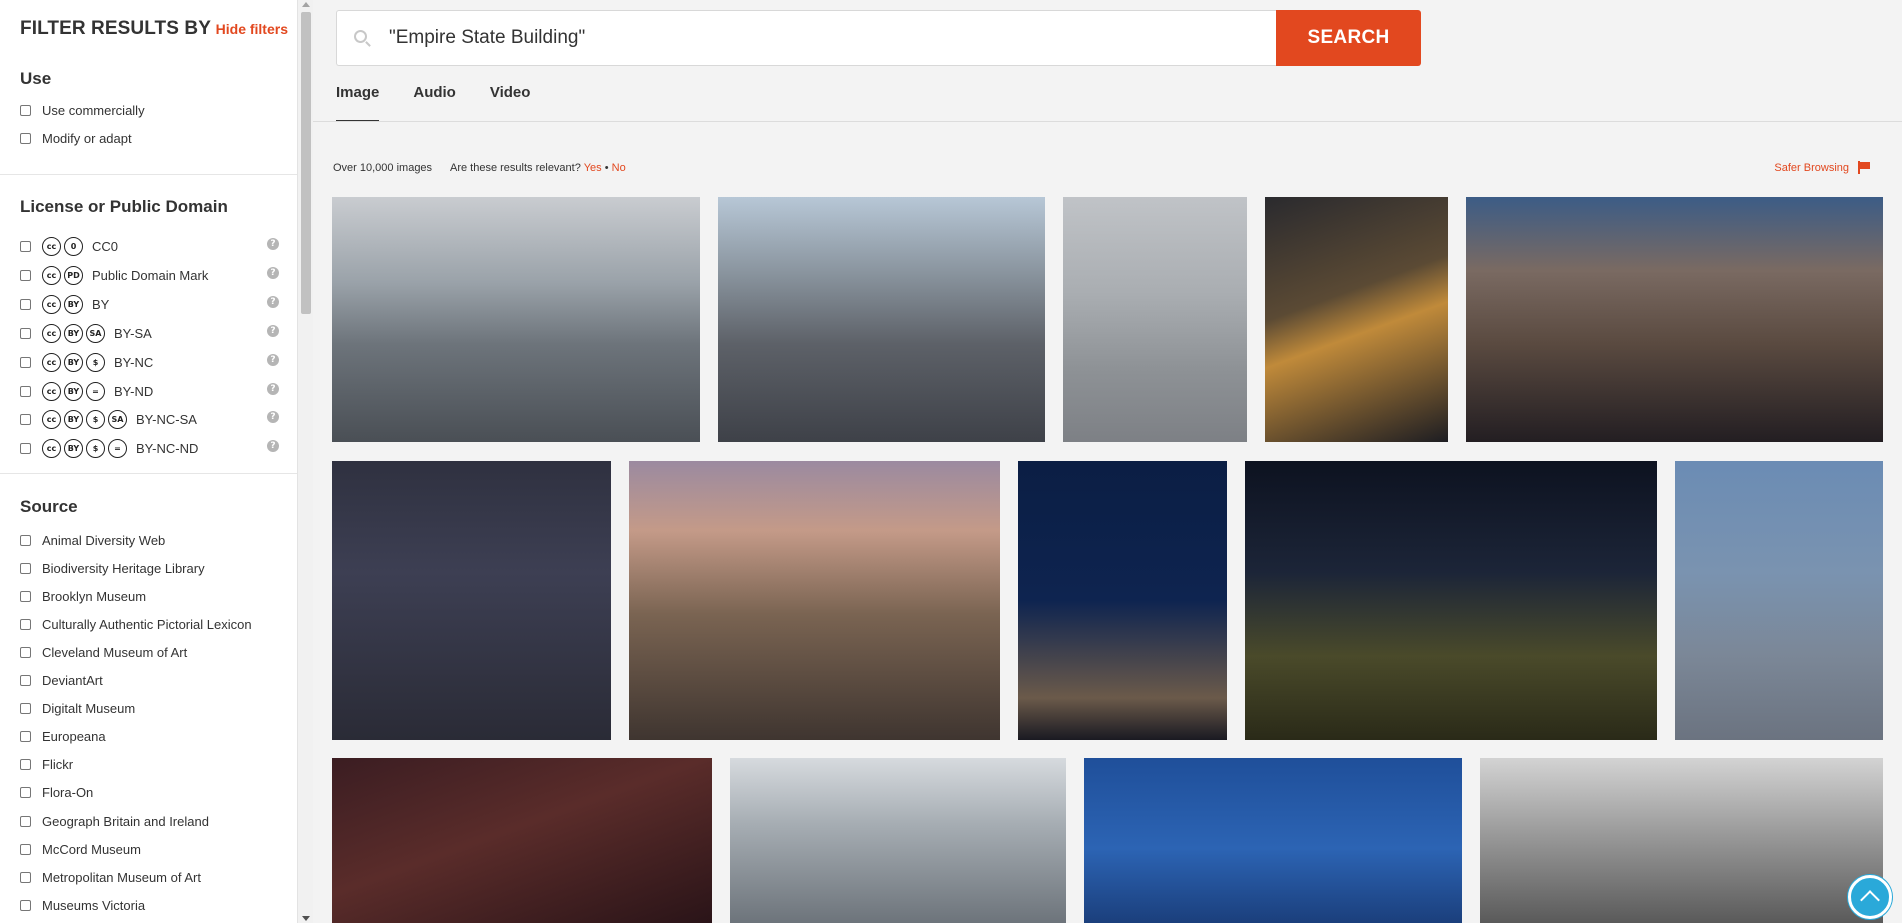 This screenshot has width=1902, height=923. What do you see at coordinates (112, 568) in the screenshot?
I see `source-option: Biodiversity Heritage Library` at bounding box center [112, 568].